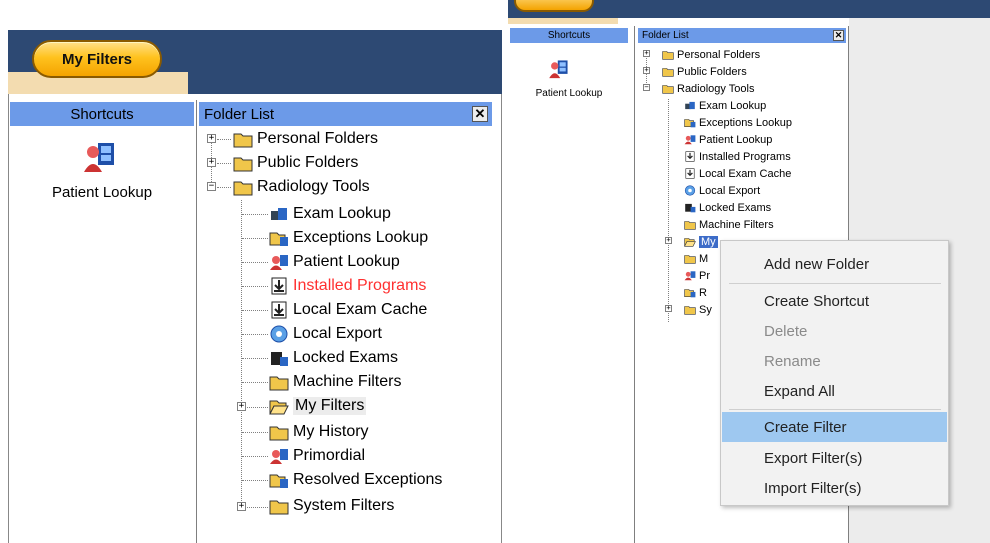 This screenshot has width=990, height=543. What do you see at coordinates (330, 406) in the screenshot?
I see `tree-label: My Filters` at bounding box center [330, 406].